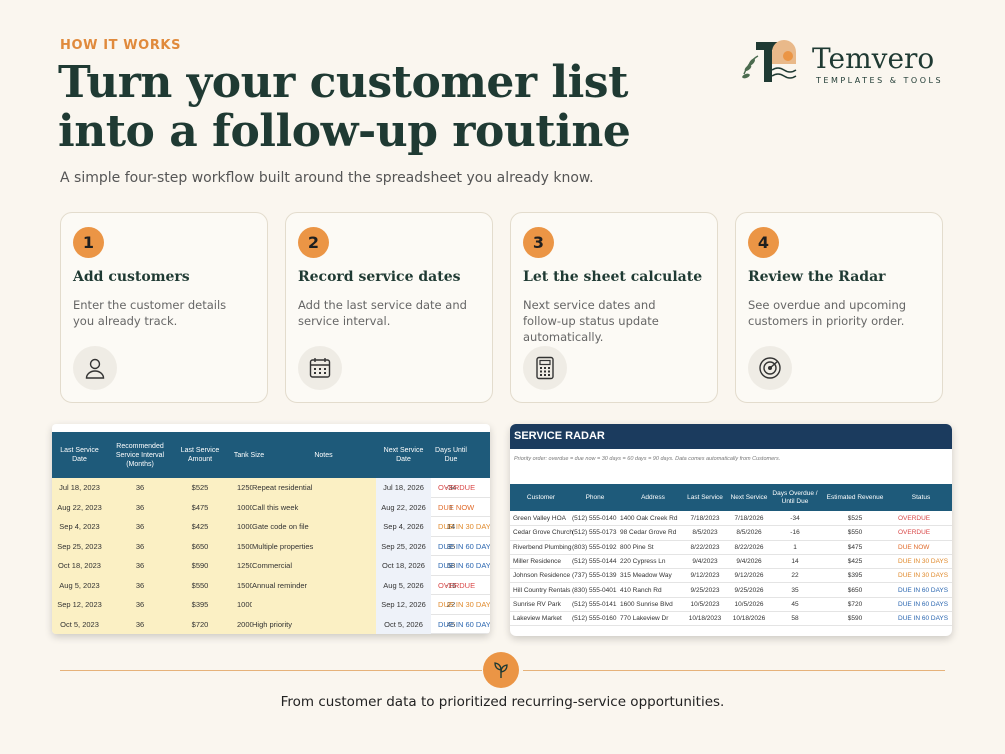 The height and width of the screenshot is (754, 1005). What do you see at coordinates (131, 277) in the screenshot?
I see `step-title: Add customers` at bounding box center [131, 277].